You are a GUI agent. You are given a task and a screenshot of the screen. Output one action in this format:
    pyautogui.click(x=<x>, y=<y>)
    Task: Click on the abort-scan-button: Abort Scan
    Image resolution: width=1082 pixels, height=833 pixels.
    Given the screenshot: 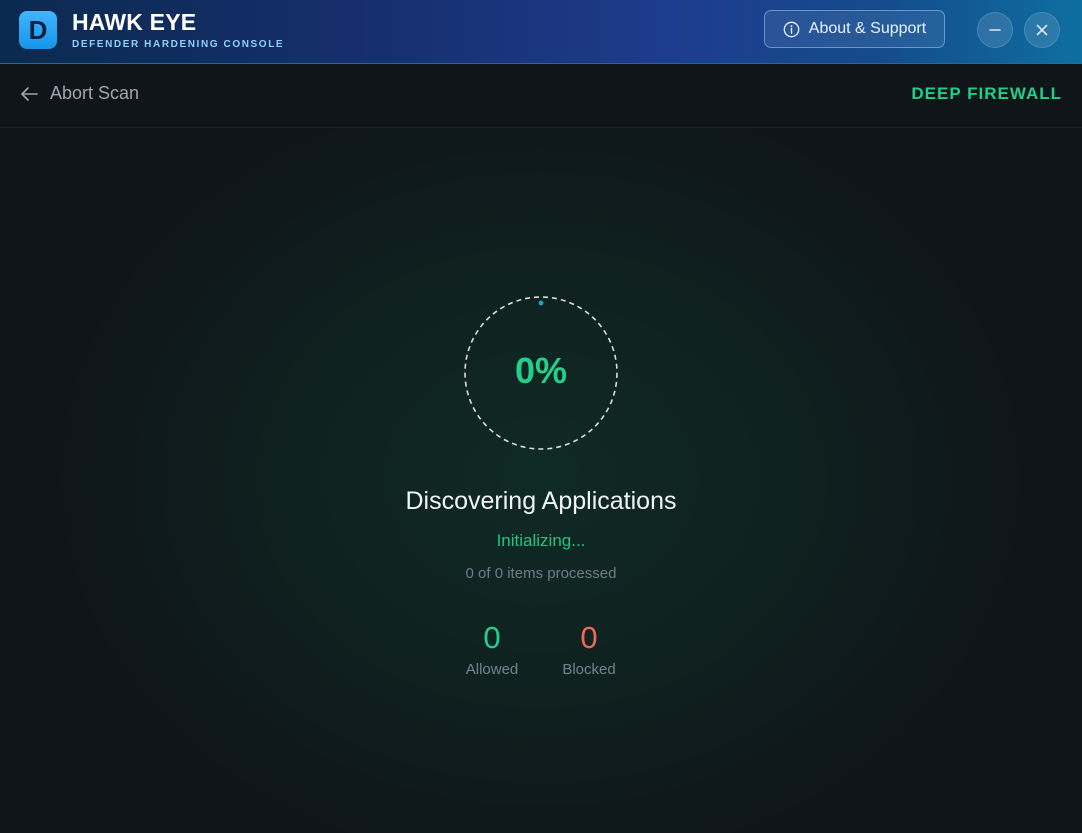 What is the action you would take?
    pyautogui.click(x=79, y=93)
    